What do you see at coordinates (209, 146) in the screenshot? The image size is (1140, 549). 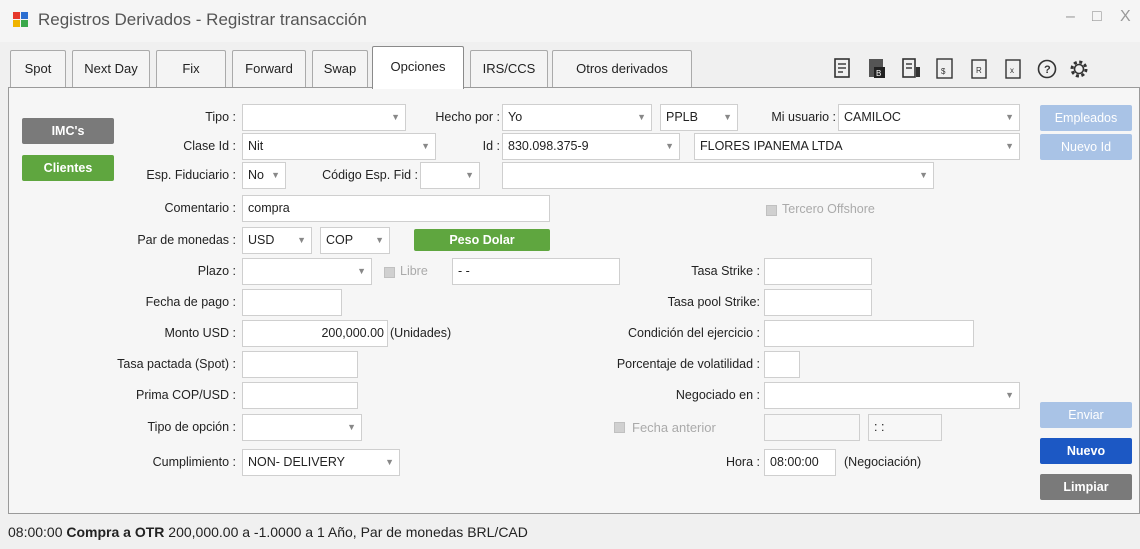 I see `clase-id-label: Clase Id :` at bounding box center [209, 146].